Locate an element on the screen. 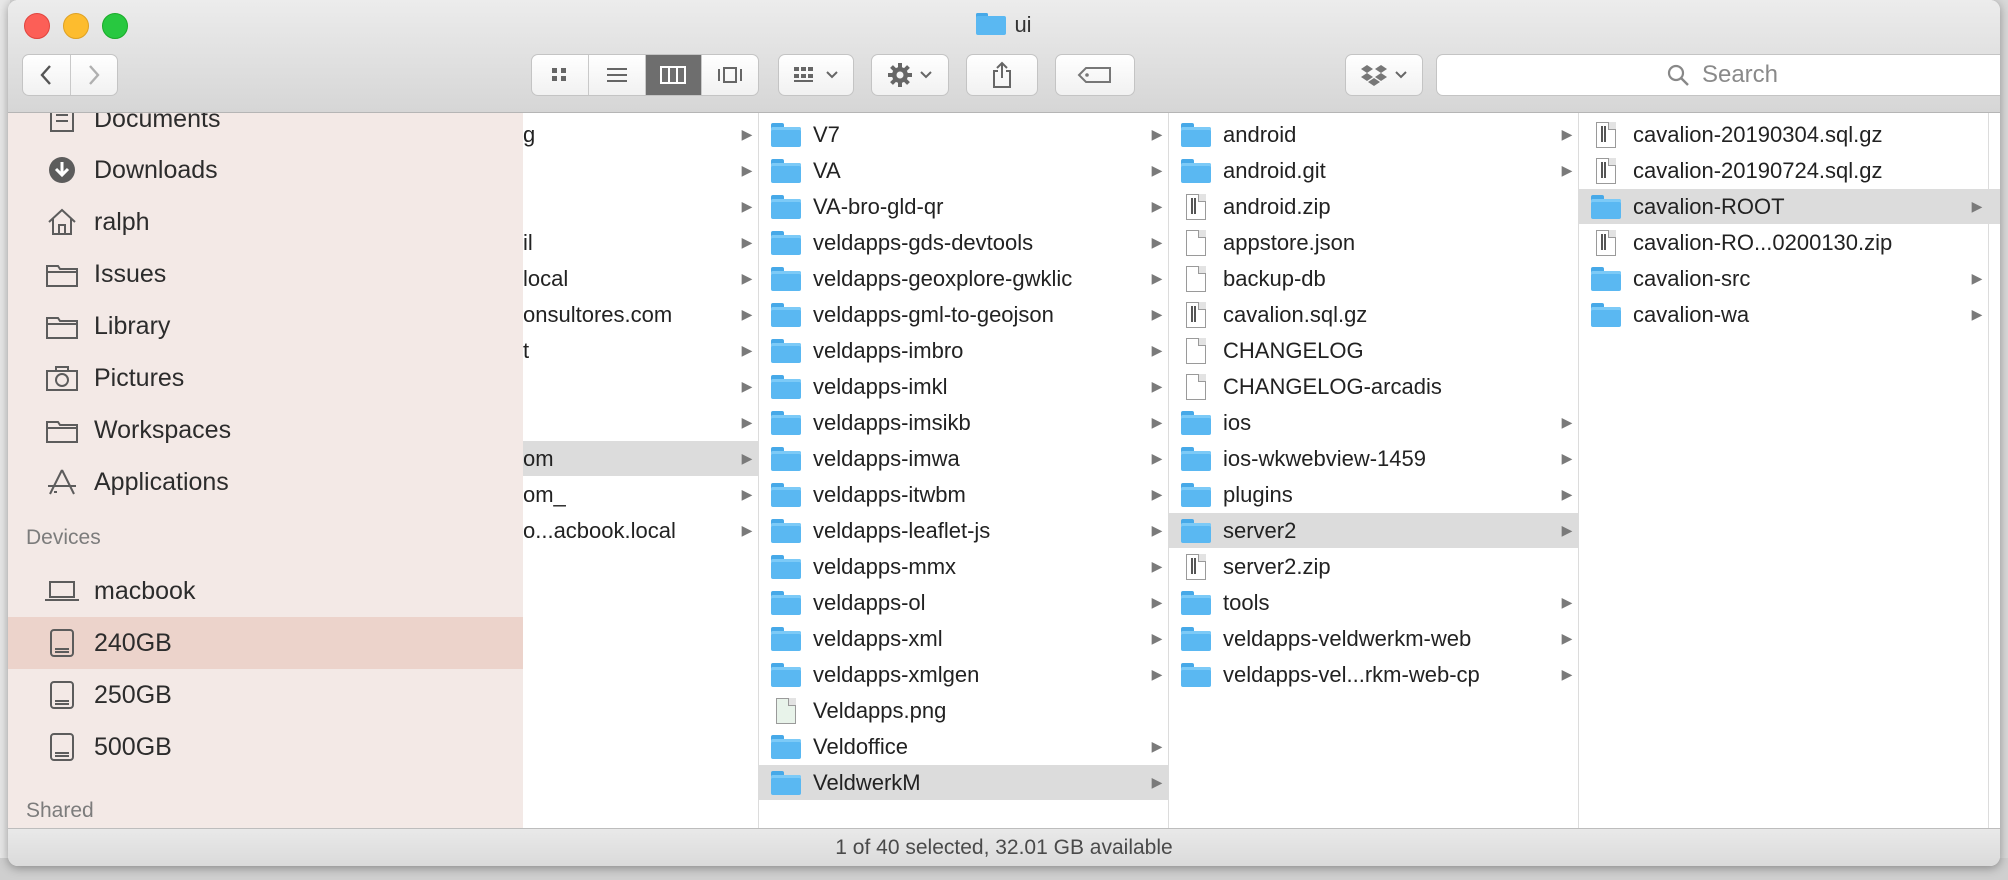 The image size is (2008, 880). sidebar-item-label: Pictures is located at coordinates (139, 377).